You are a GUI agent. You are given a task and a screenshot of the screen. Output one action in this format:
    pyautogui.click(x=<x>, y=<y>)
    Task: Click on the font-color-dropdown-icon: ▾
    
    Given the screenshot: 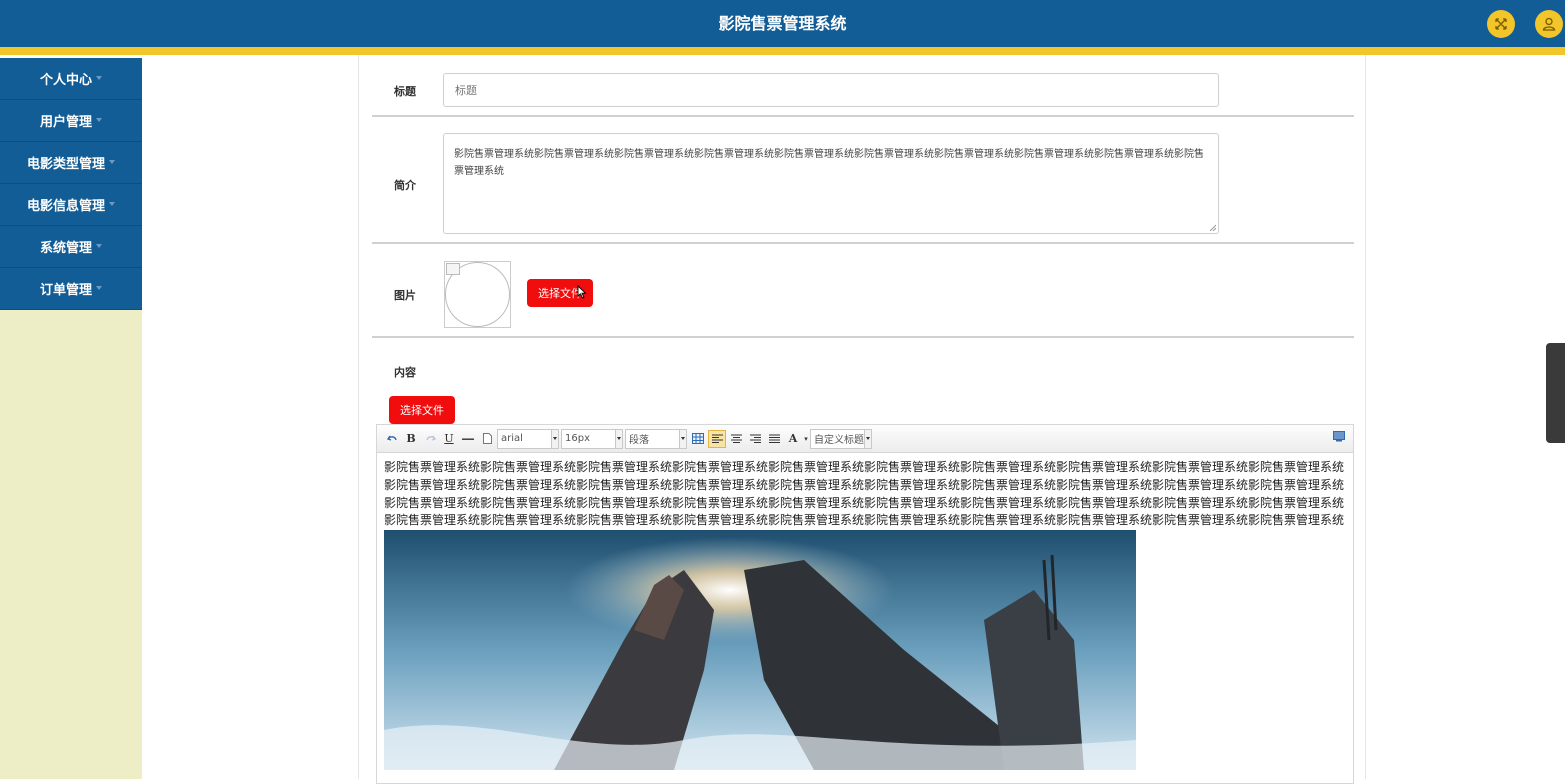 What is the action you would take?
    pyautogui.click(x=806, y=439)
    